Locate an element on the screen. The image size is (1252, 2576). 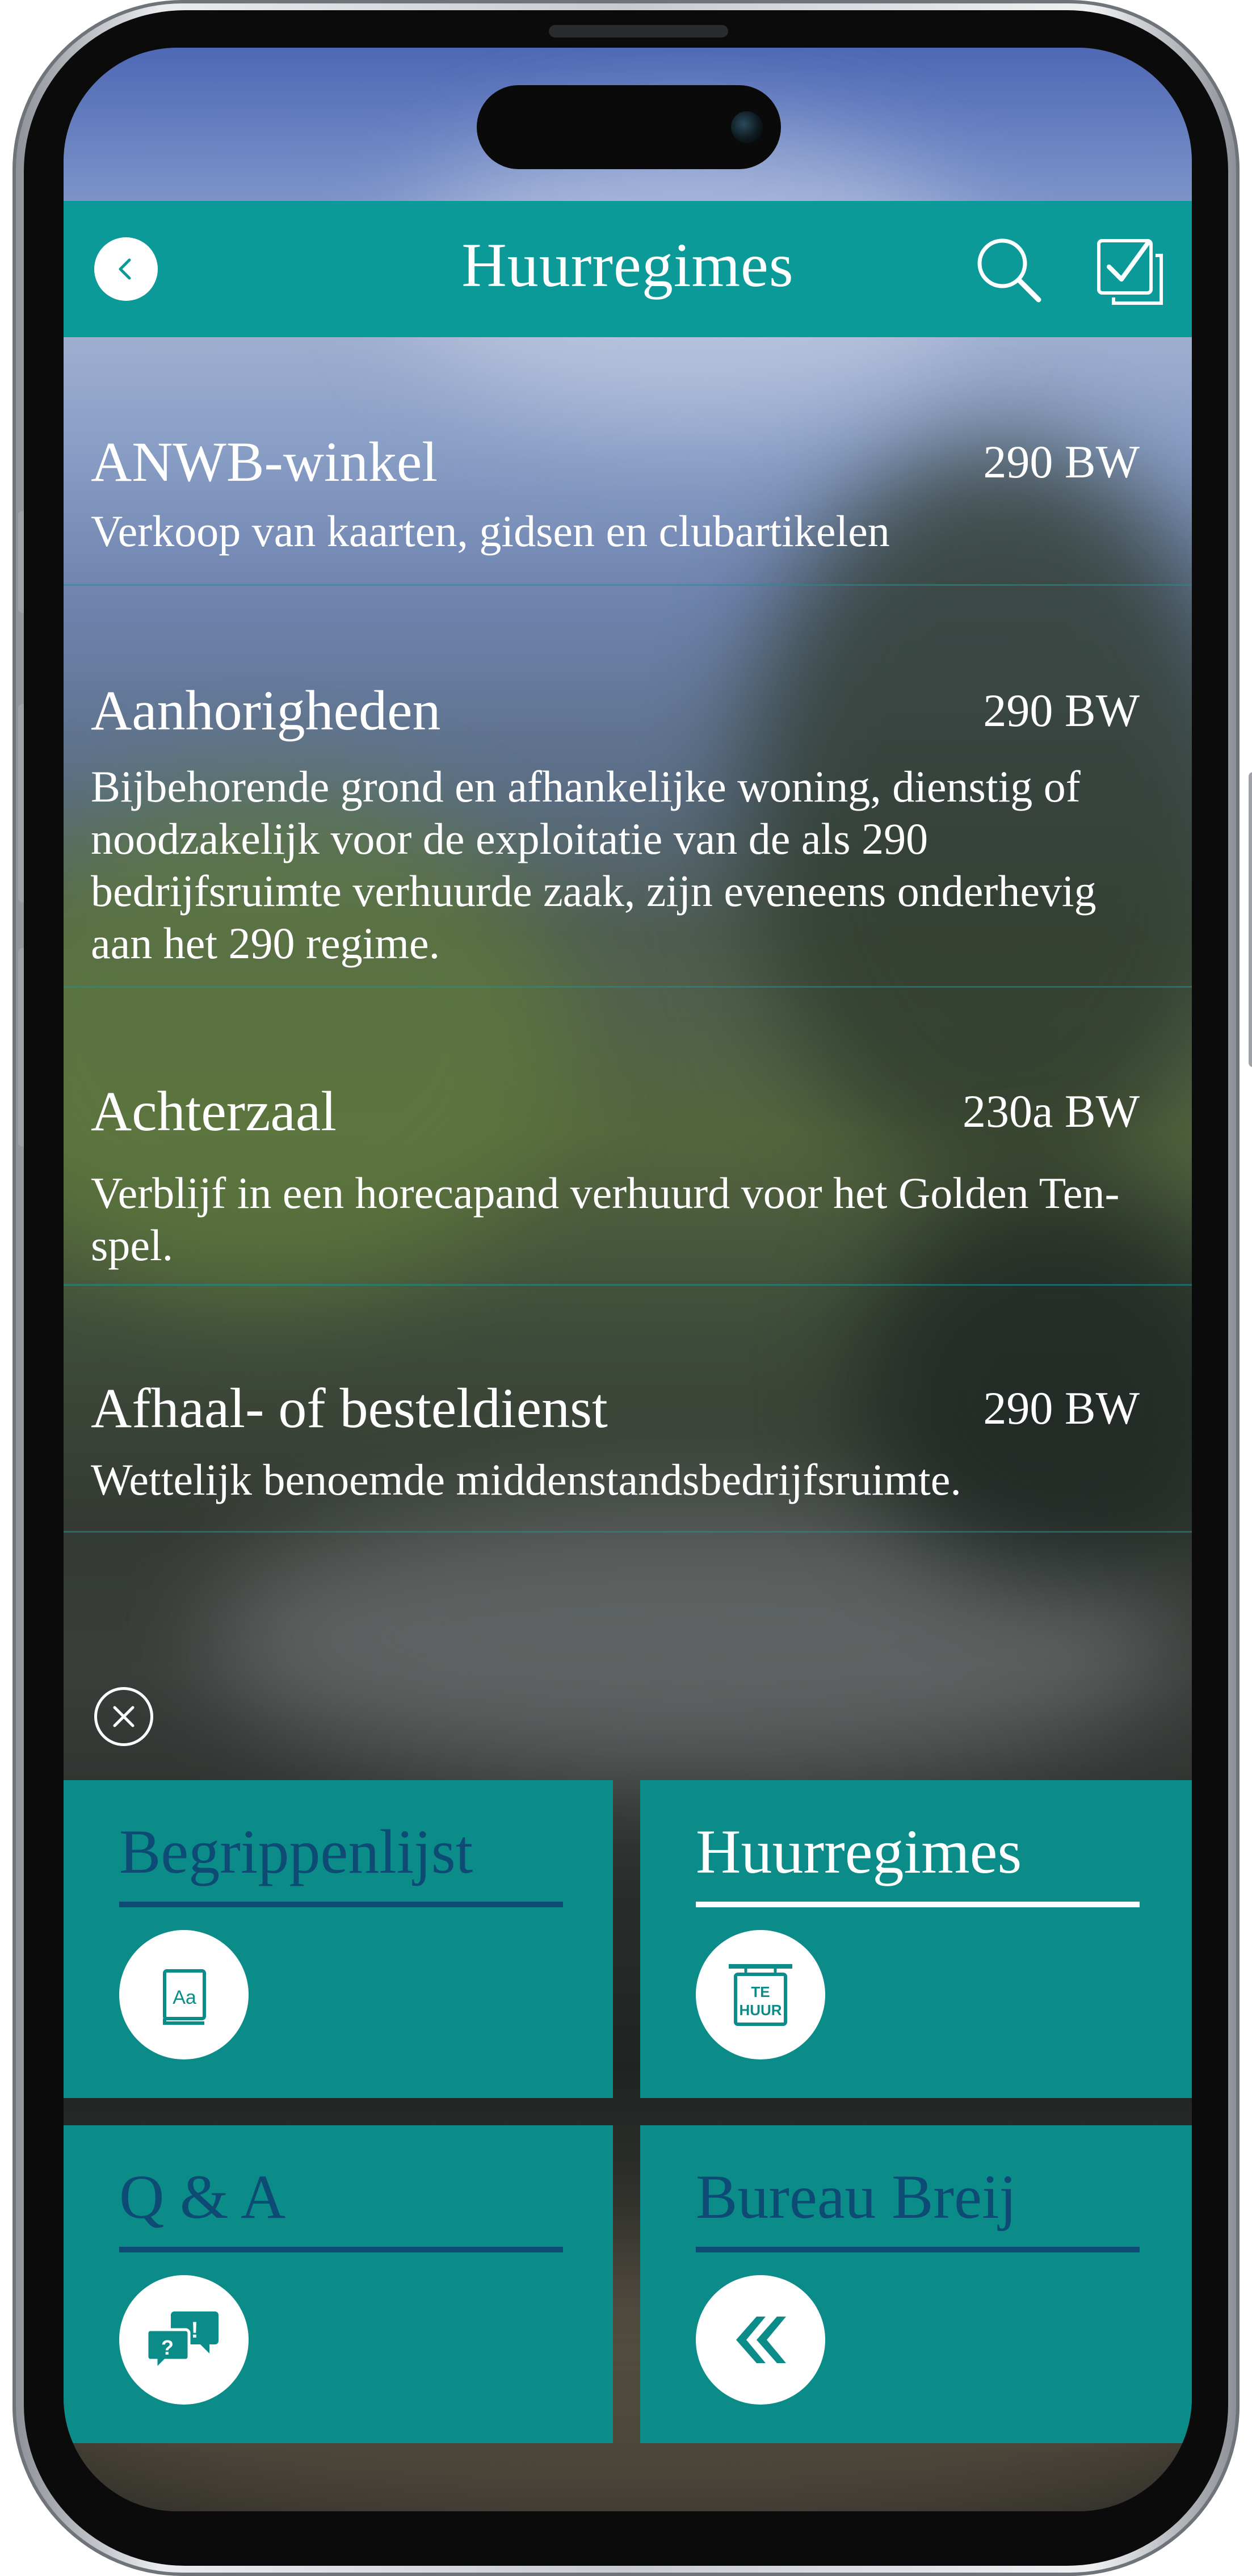
close-menu-button is located at coordinates (124, 1717).